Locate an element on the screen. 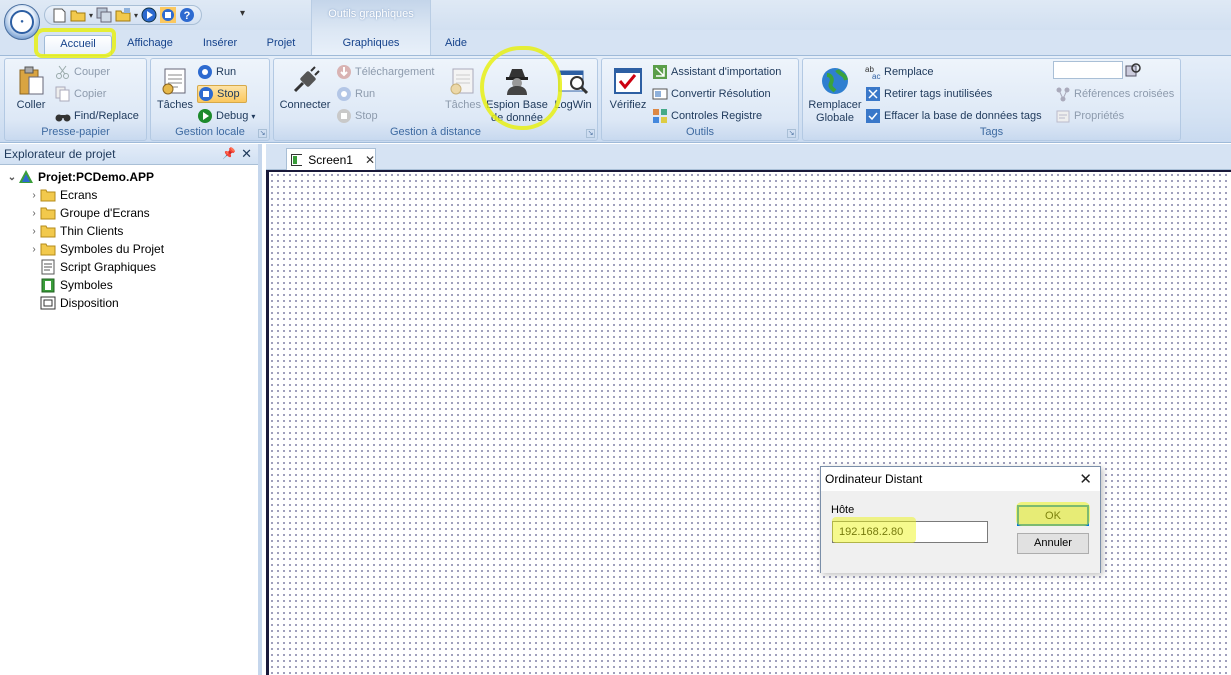 The height and width of the screenshot is (675, 1231). tree-item-script-graphiques: Script Graphiques is located at coordinates (129, 267).